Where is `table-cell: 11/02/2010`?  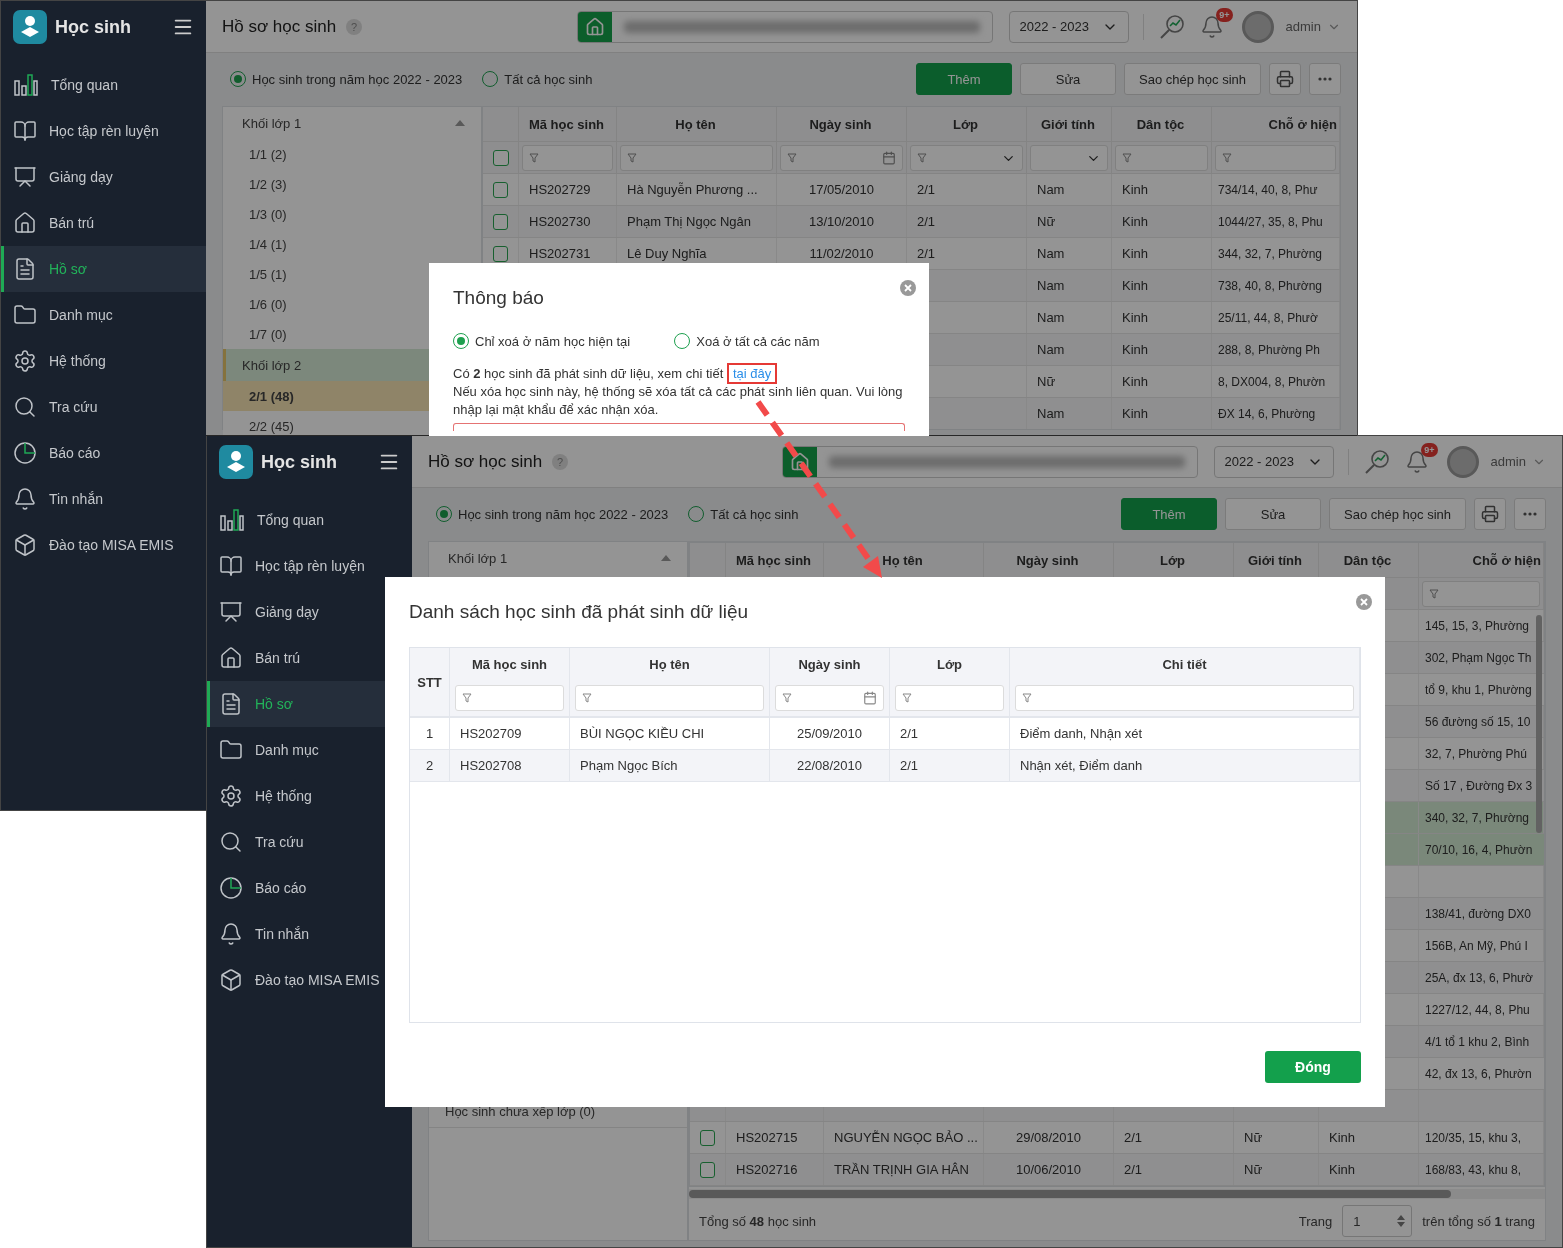
table-cell: 11/02/2010 is located at coordinates (841, 253).